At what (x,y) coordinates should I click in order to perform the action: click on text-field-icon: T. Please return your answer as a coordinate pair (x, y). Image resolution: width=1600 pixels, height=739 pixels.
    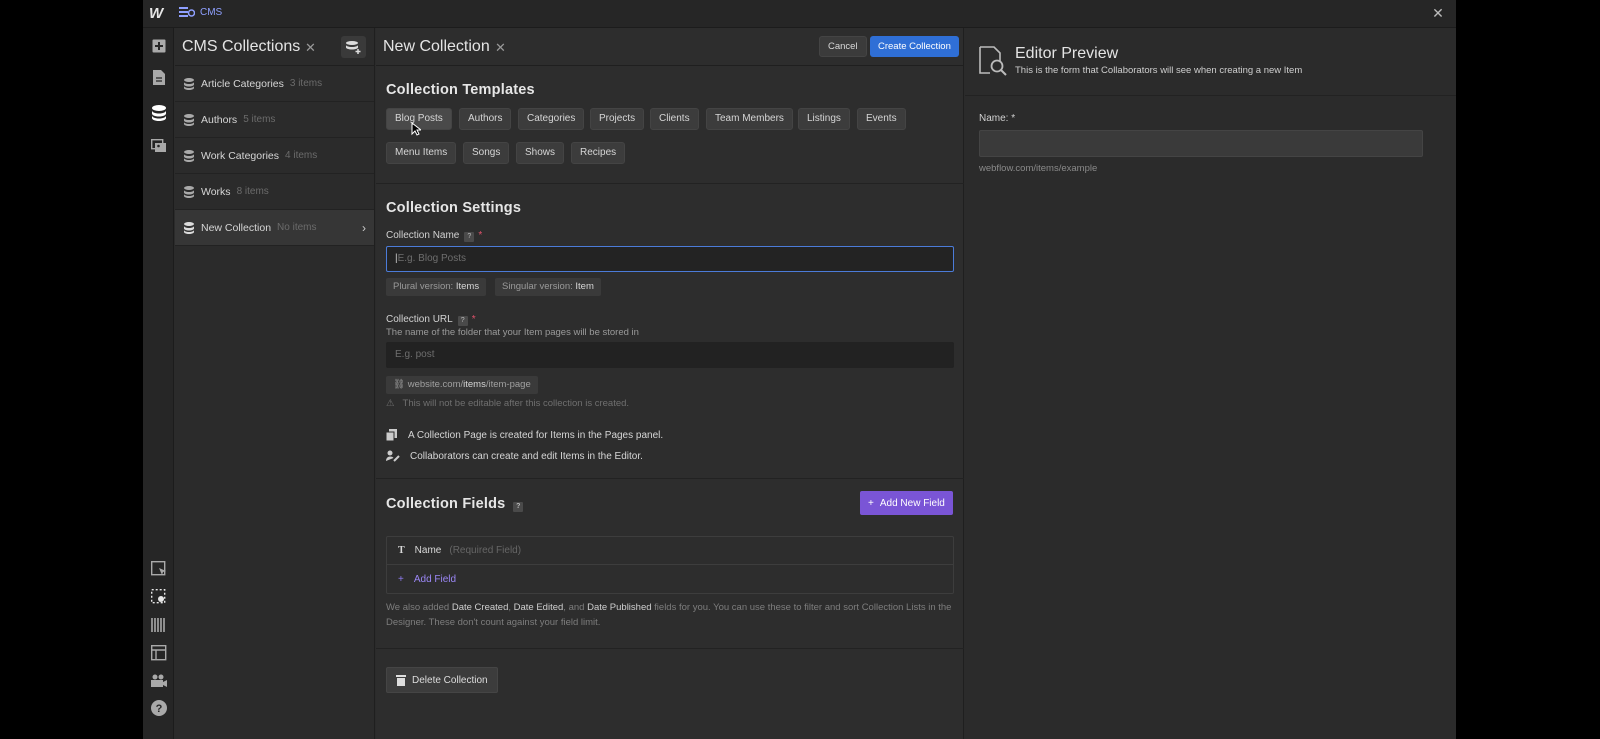
    Looking at the image, I should click on (401, 550).